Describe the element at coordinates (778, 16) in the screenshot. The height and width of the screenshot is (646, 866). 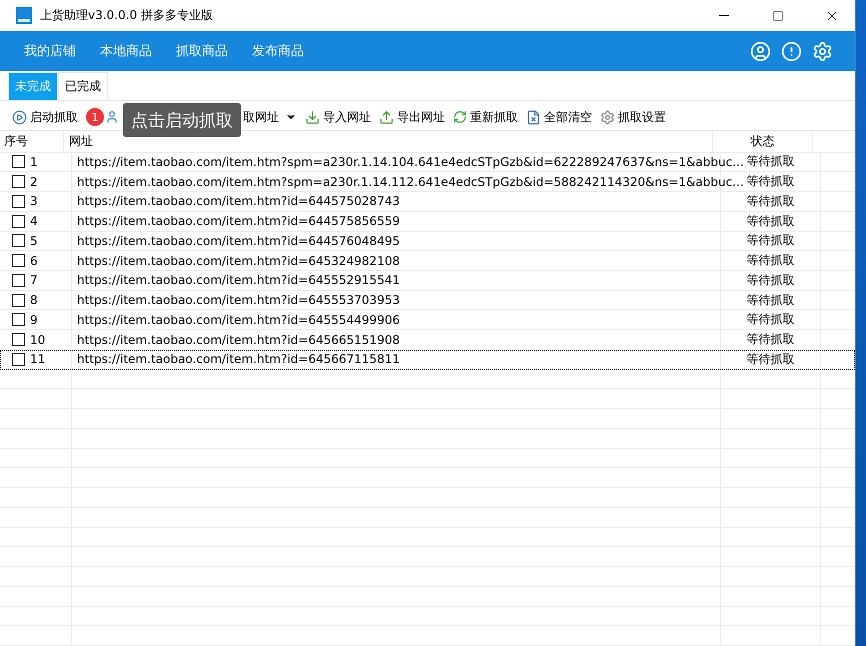
I see `maximize-icon` at that location.